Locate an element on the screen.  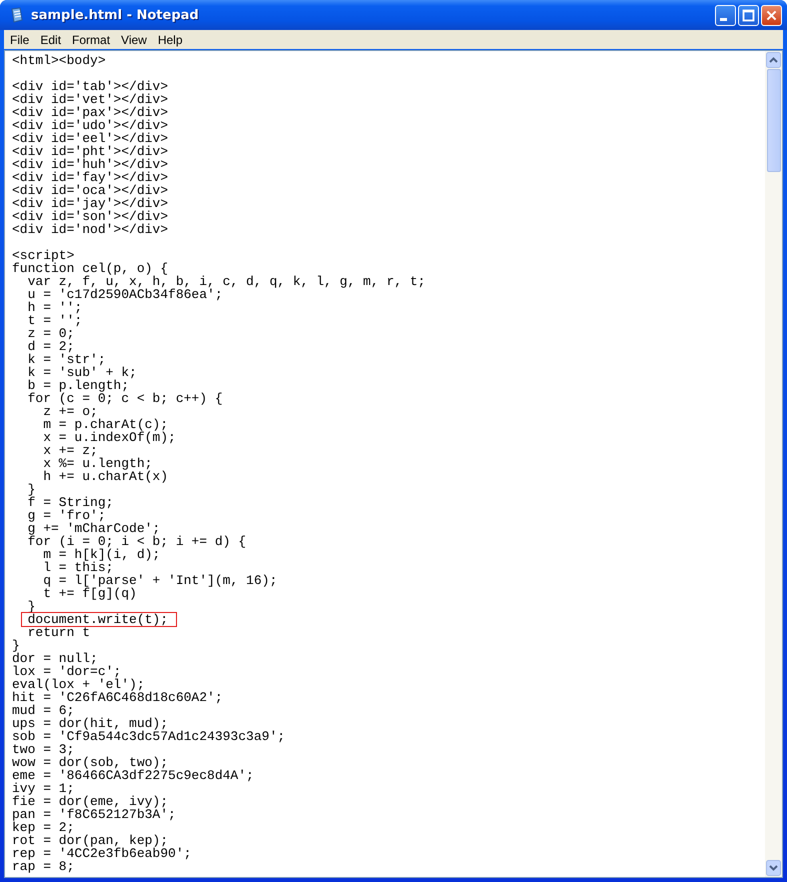
code-line: x %= u.length; is located at coordinates (97, 463).